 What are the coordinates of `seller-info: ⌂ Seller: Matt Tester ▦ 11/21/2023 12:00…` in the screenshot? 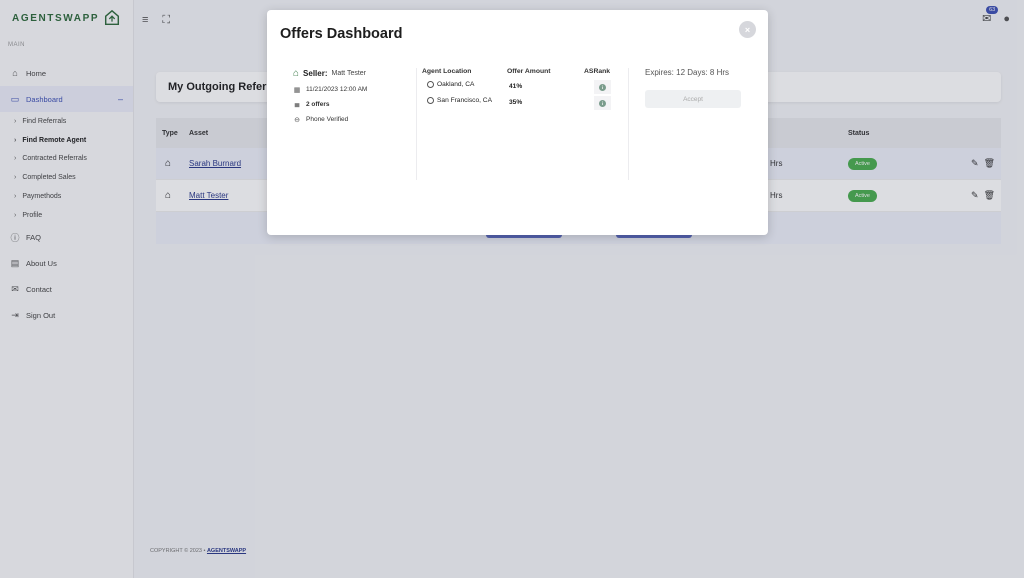 It's located at (353, 124).